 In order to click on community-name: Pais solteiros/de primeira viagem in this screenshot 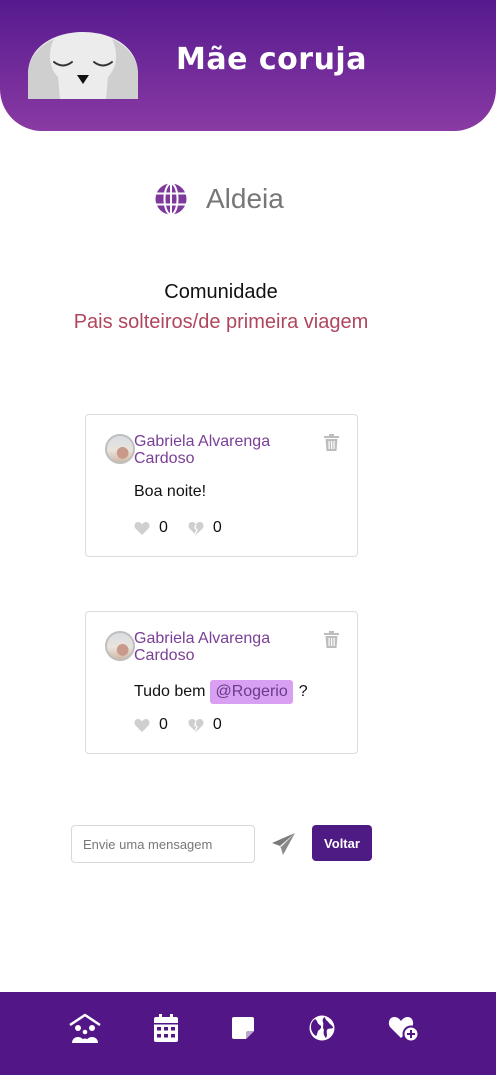, I will do `click(221, 322)`.